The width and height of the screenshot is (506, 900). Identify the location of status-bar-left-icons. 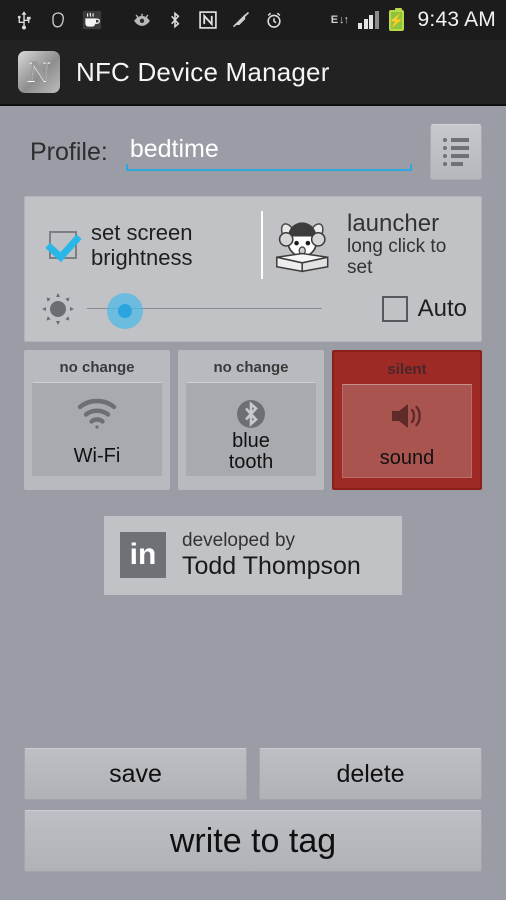
(58, 20).